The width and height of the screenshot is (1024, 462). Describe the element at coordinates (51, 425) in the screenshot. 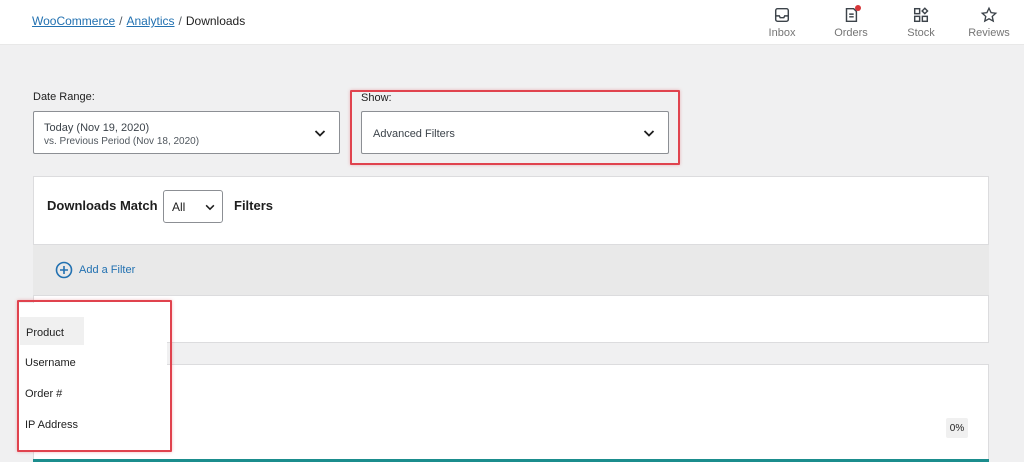

I see `filter-option-ip-address: IP Address` at that location.